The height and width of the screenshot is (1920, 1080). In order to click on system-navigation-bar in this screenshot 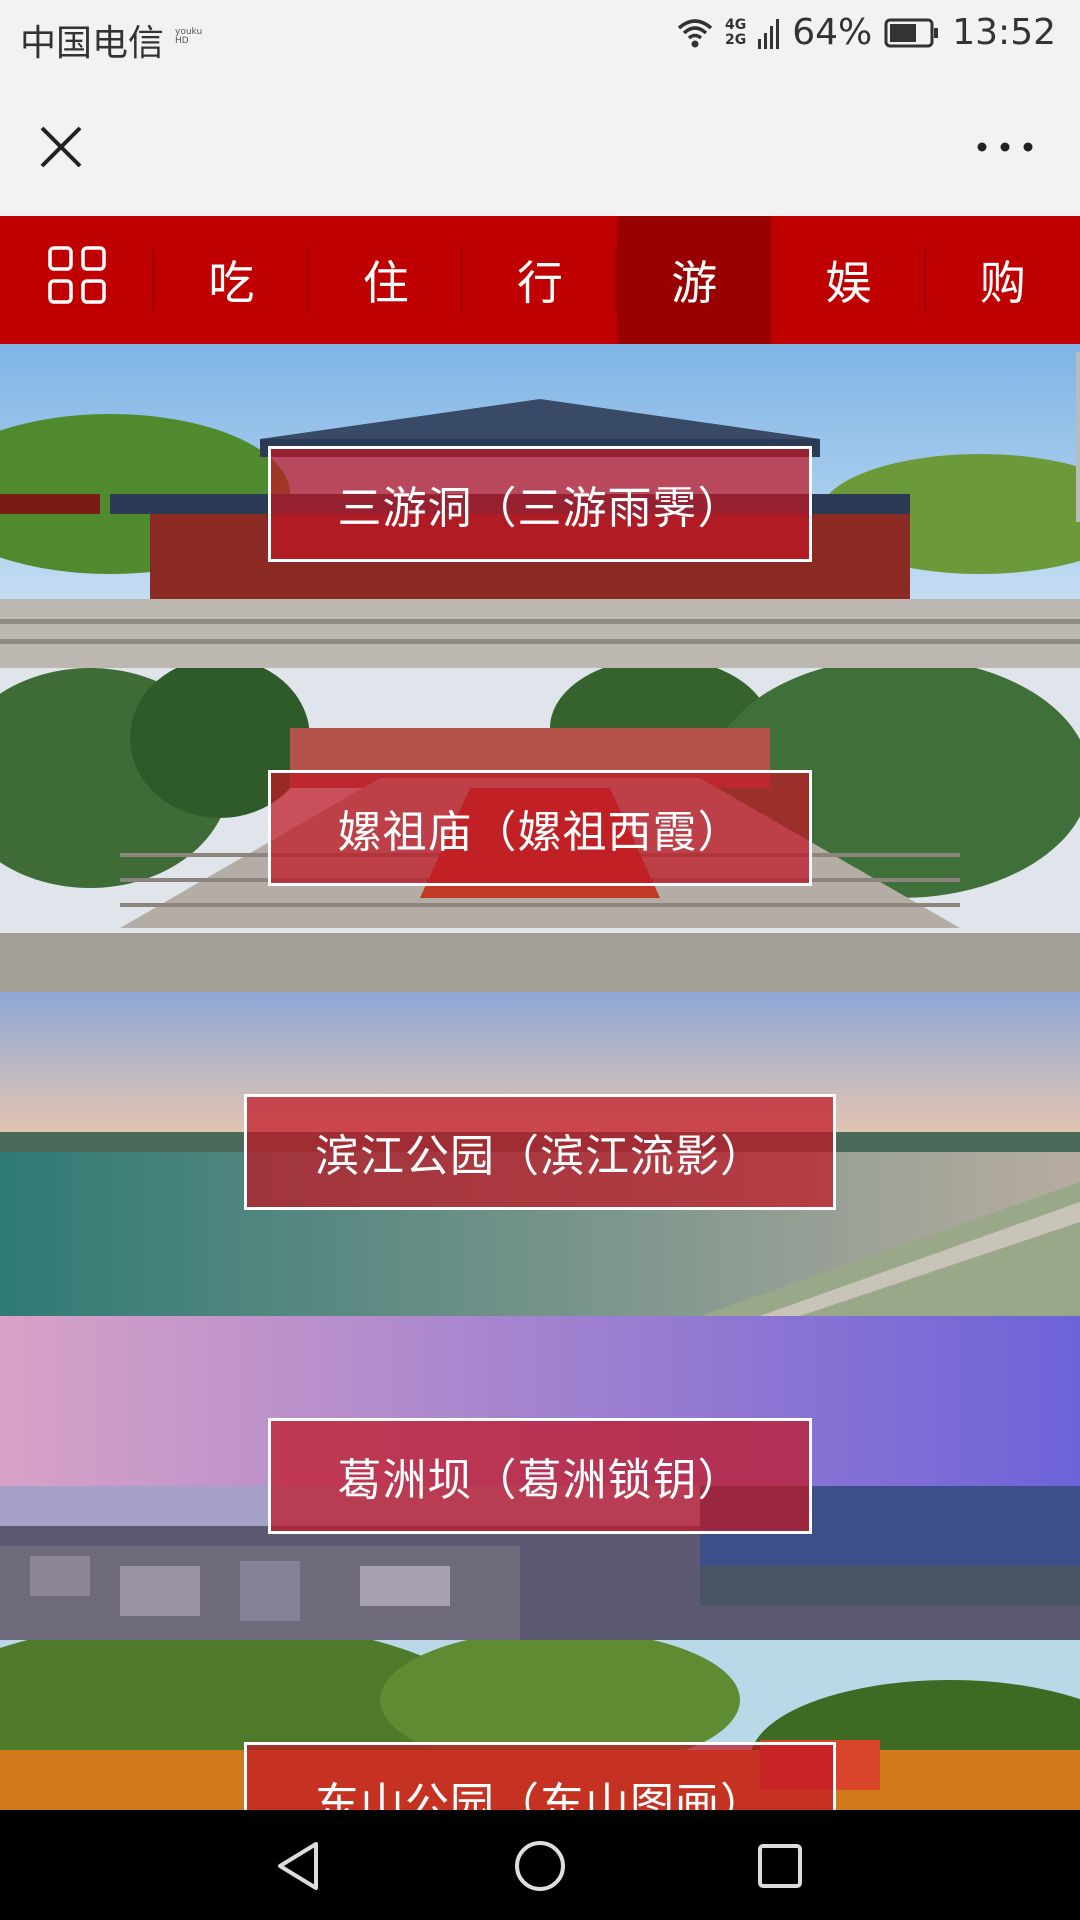, I will do `click(540, 1865)`.